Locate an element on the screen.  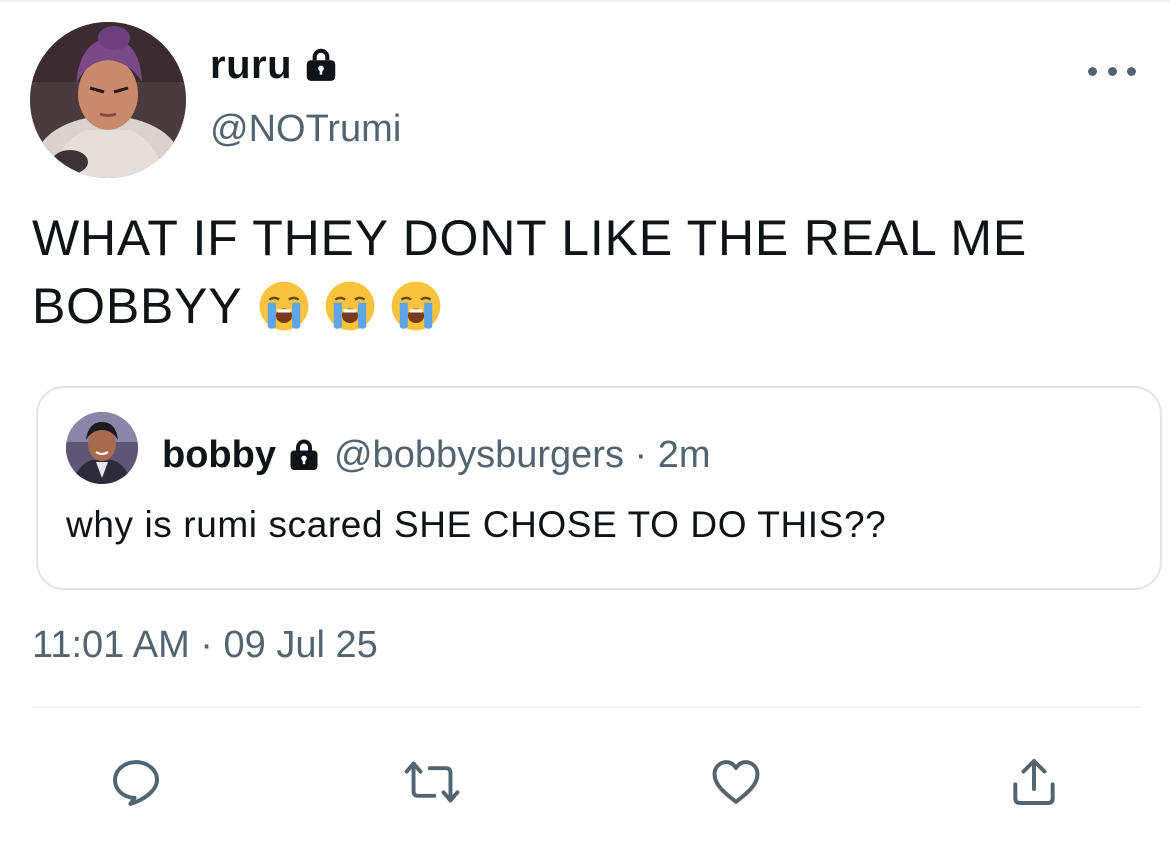
retweet-button is located at coordinates (432, 782).